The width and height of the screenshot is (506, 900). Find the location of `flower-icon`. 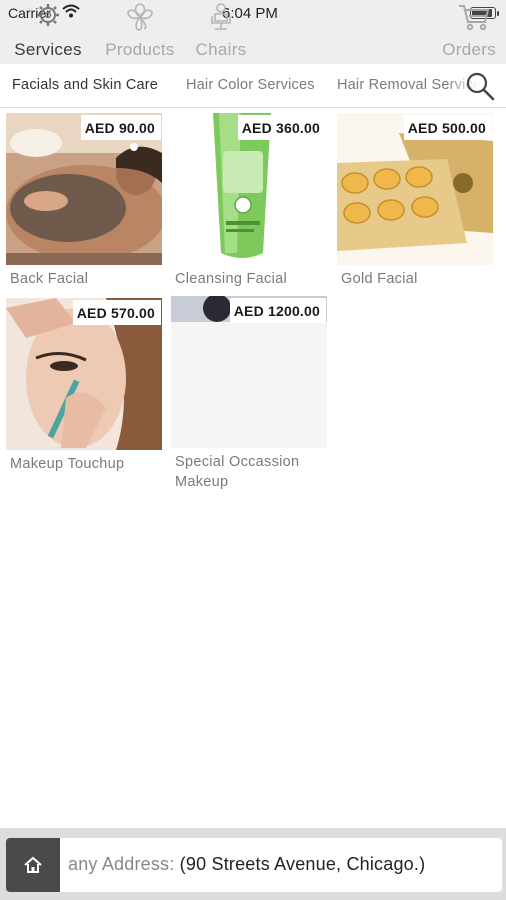

flower-icon is located at coordinates (140, 19).